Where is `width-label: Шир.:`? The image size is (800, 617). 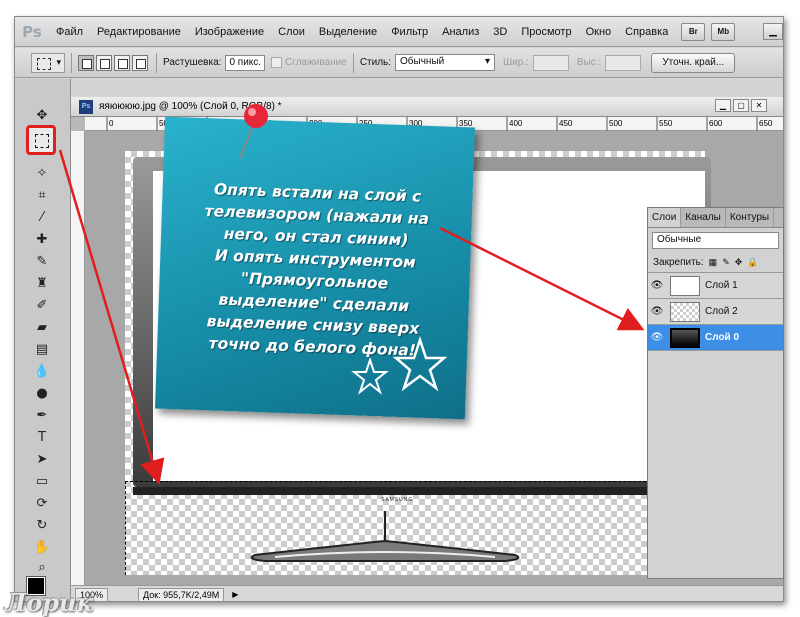 width-label: Шир.: is located at coordinates (516, 62).